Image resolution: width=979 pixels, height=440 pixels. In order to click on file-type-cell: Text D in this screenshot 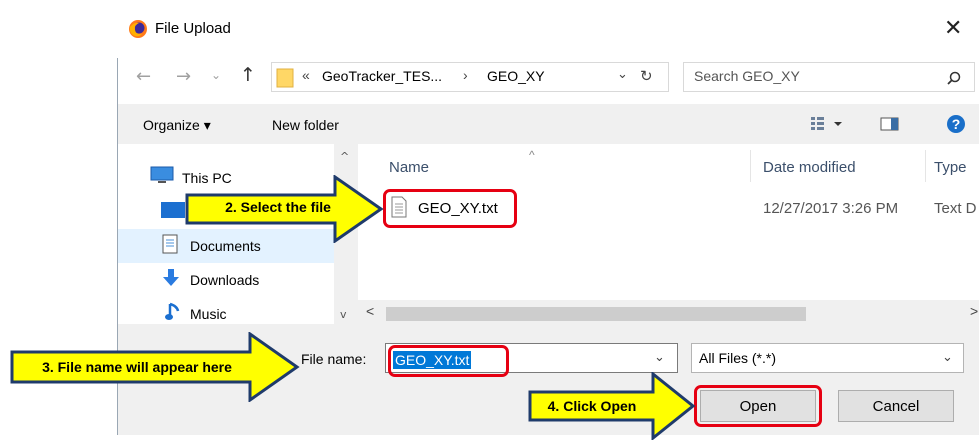, I will do `click(955, 208)`.